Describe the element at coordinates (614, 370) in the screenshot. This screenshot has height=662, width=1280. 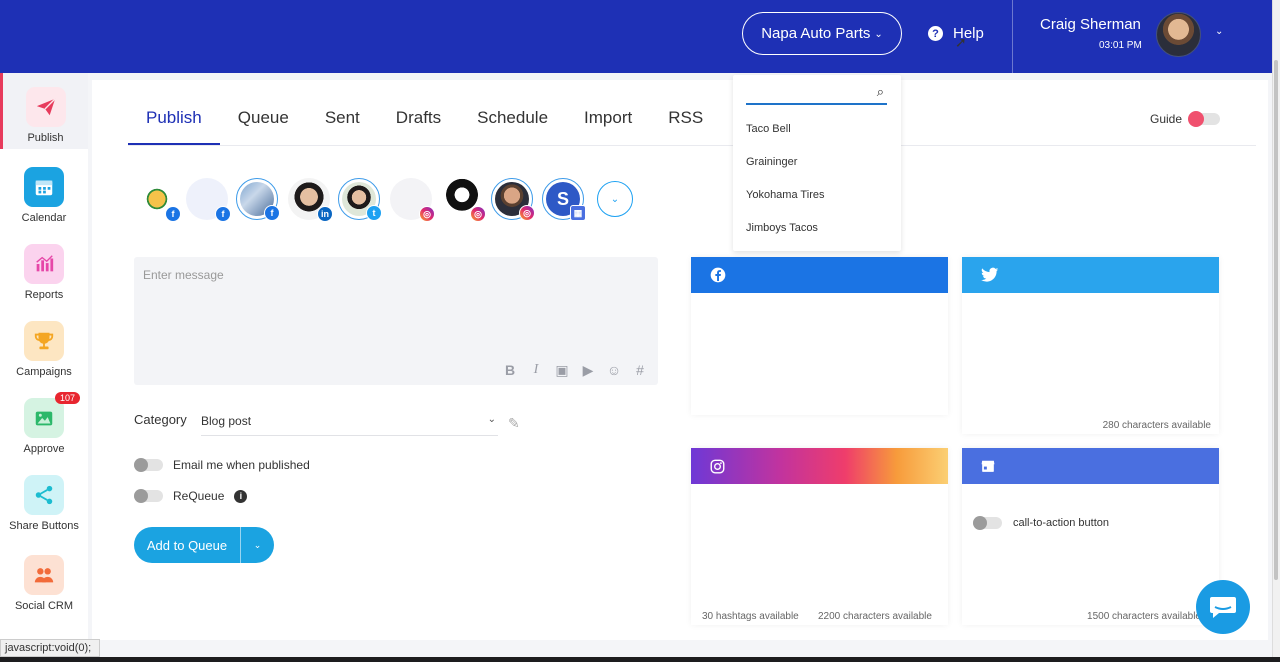
I see `emoji-icon: ☺` at that location.